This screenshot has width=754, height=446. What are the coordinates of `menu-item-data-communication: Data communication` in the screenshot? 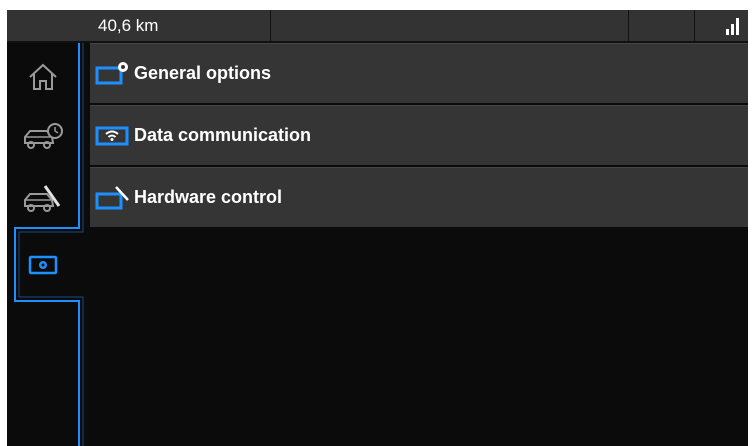 It's located at (419, 135).